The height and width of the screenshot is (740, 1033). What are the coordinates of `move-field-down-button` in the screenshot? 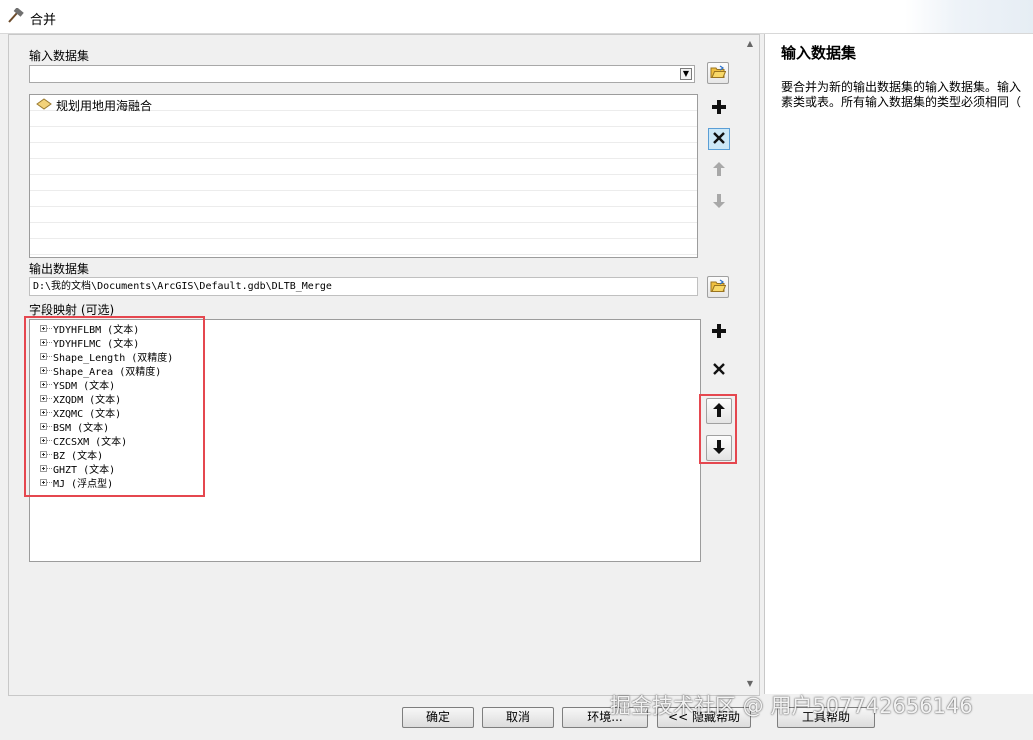 It's located at (719, 448).